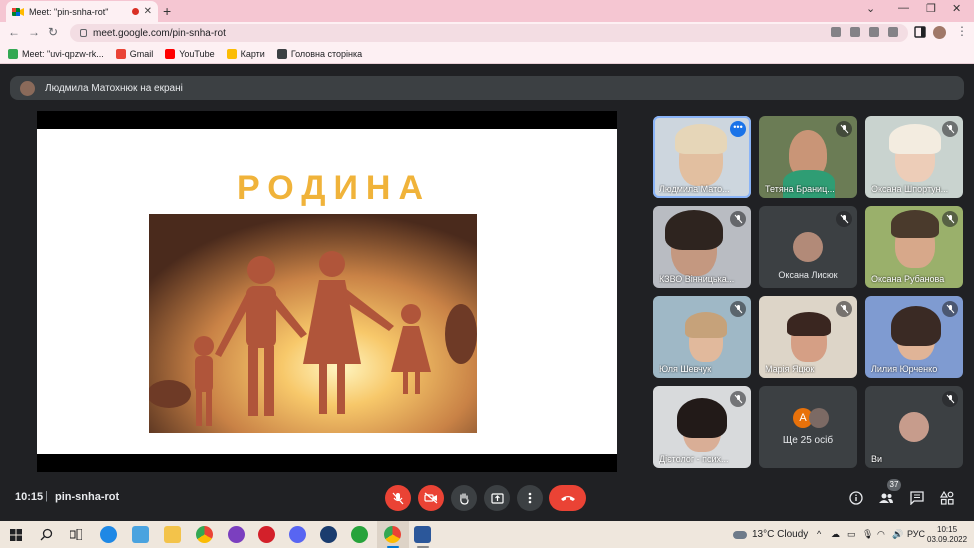  Describe the element at coordinates (16, 535) in the screenshot. I see `windows-start-icon` at that location.